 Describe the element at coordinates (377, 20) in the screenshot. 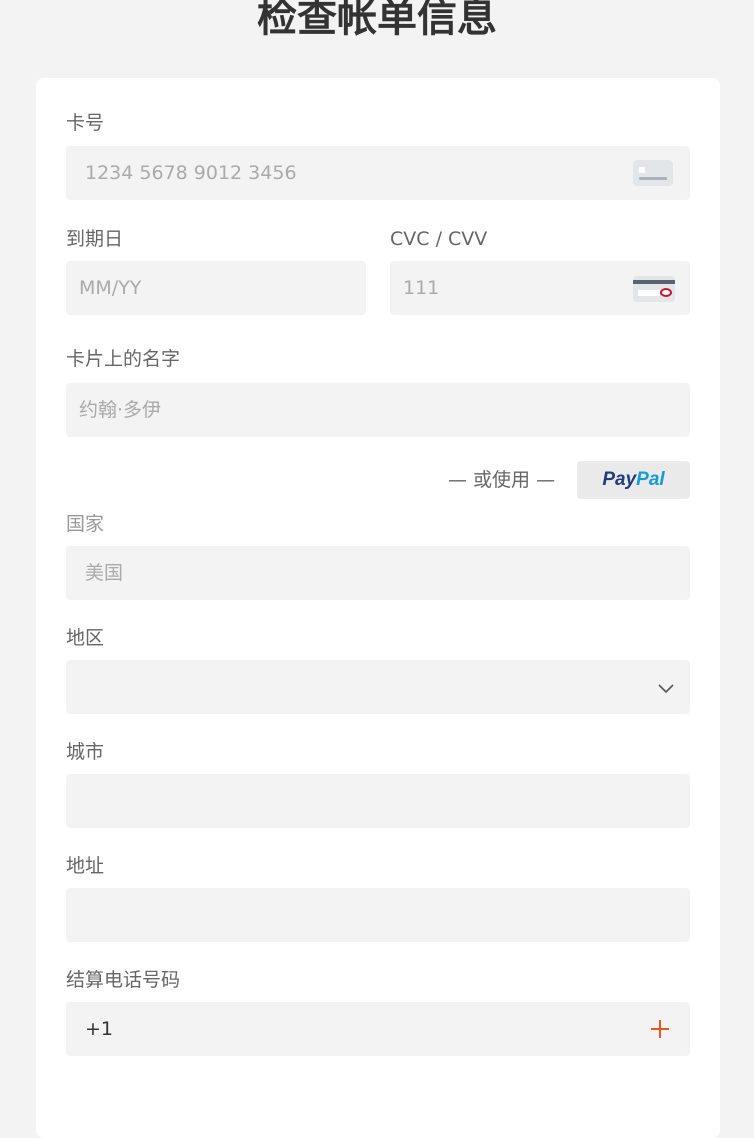

I see `page-title: 检查帐单信息` at that location.